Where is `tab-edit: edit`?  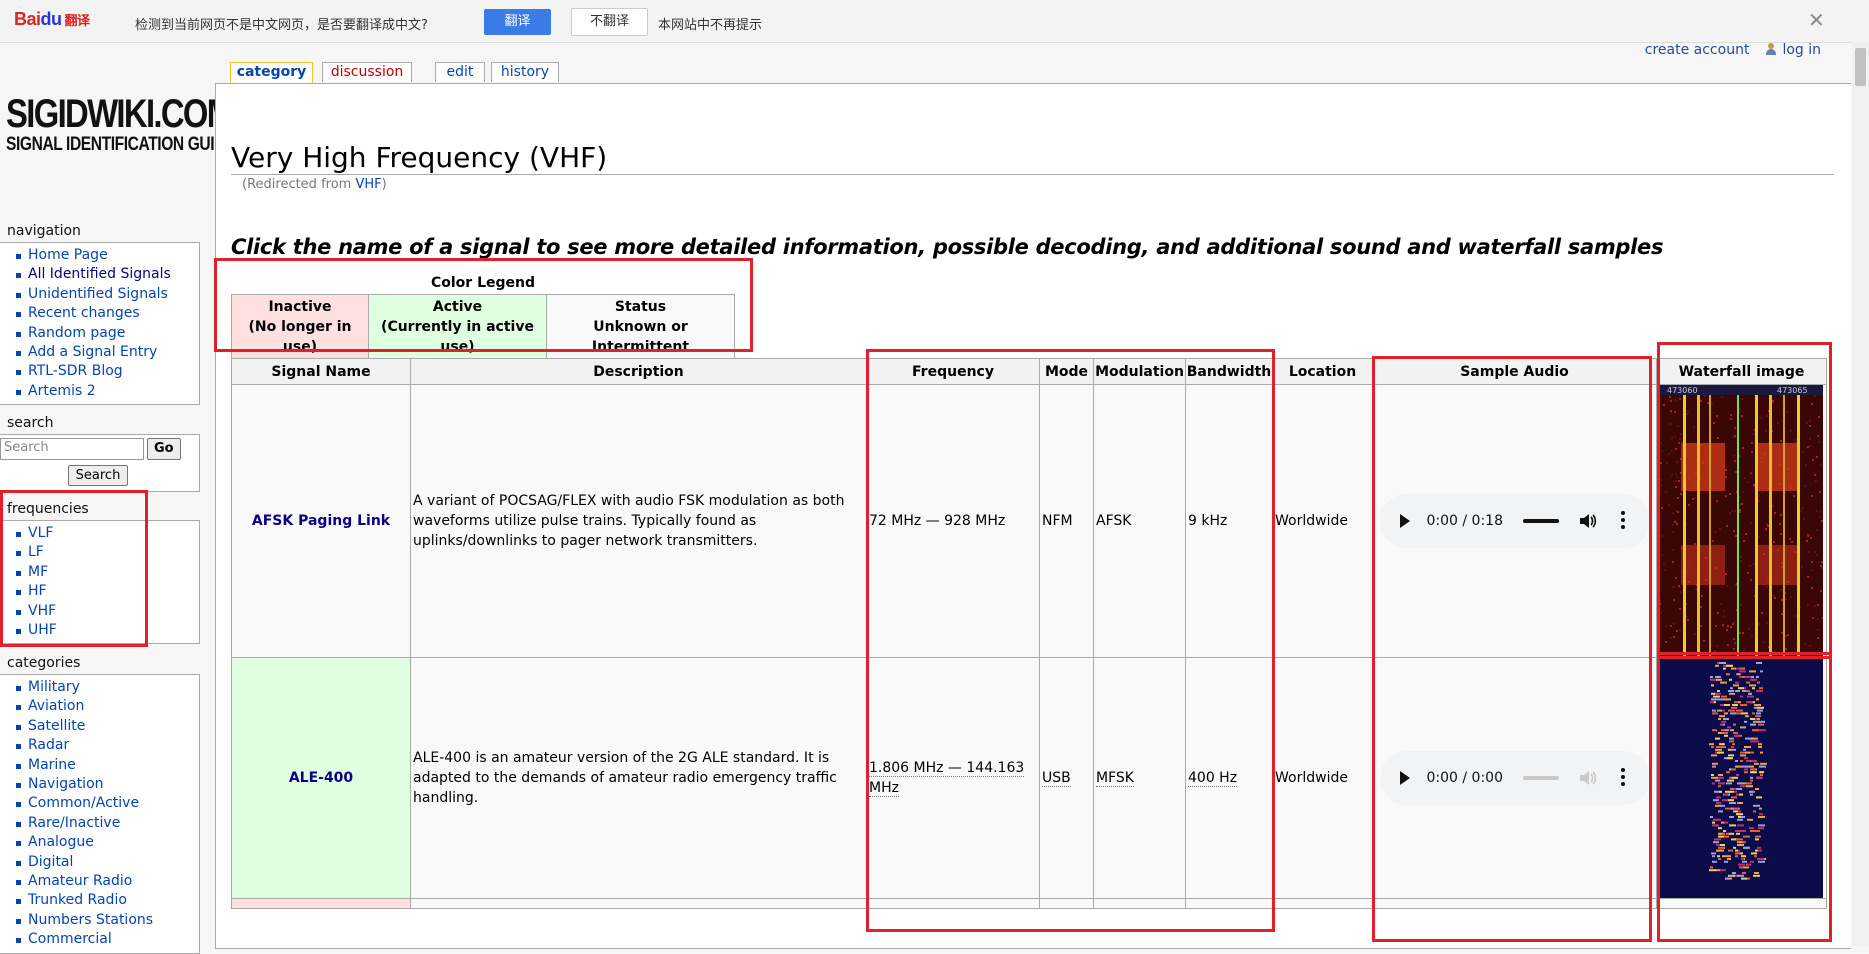 tab-edit: edit is located at coordinates (460, 72).